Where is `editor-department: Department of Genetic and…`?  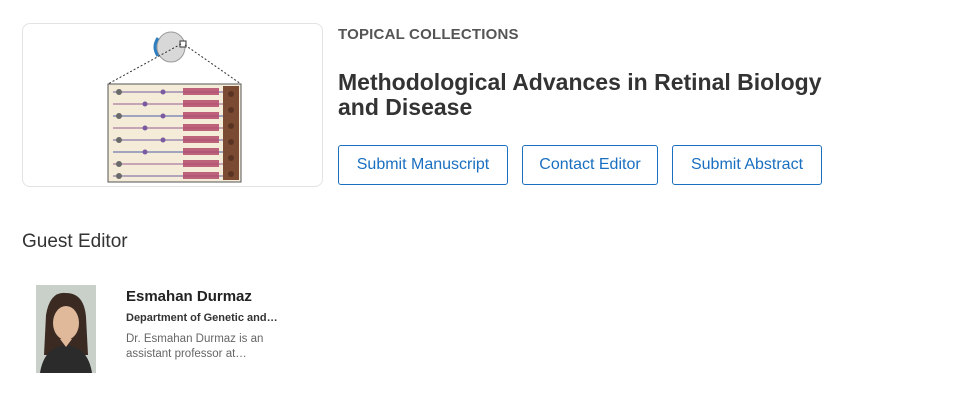 editor-department: Department of Genetic and… is located at coordinates (202, 318).